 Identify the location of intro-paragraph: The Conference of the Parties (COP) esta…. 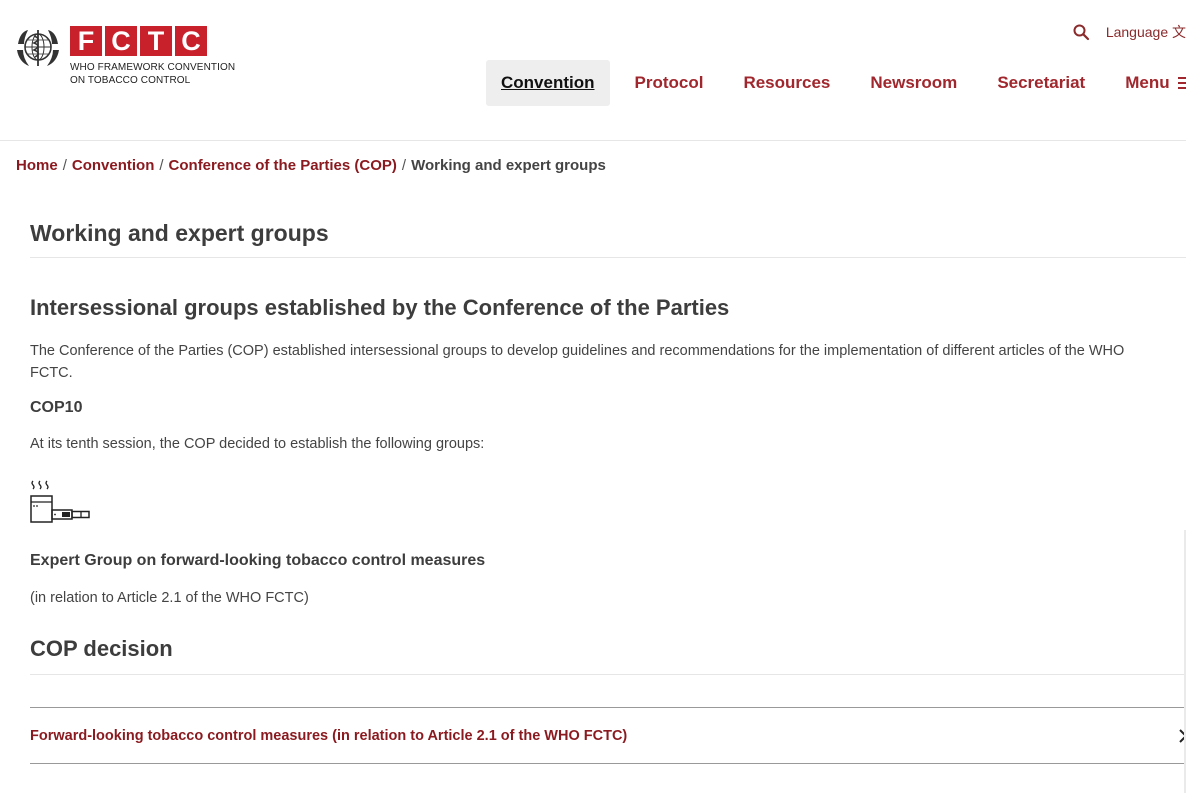
(577, 362).